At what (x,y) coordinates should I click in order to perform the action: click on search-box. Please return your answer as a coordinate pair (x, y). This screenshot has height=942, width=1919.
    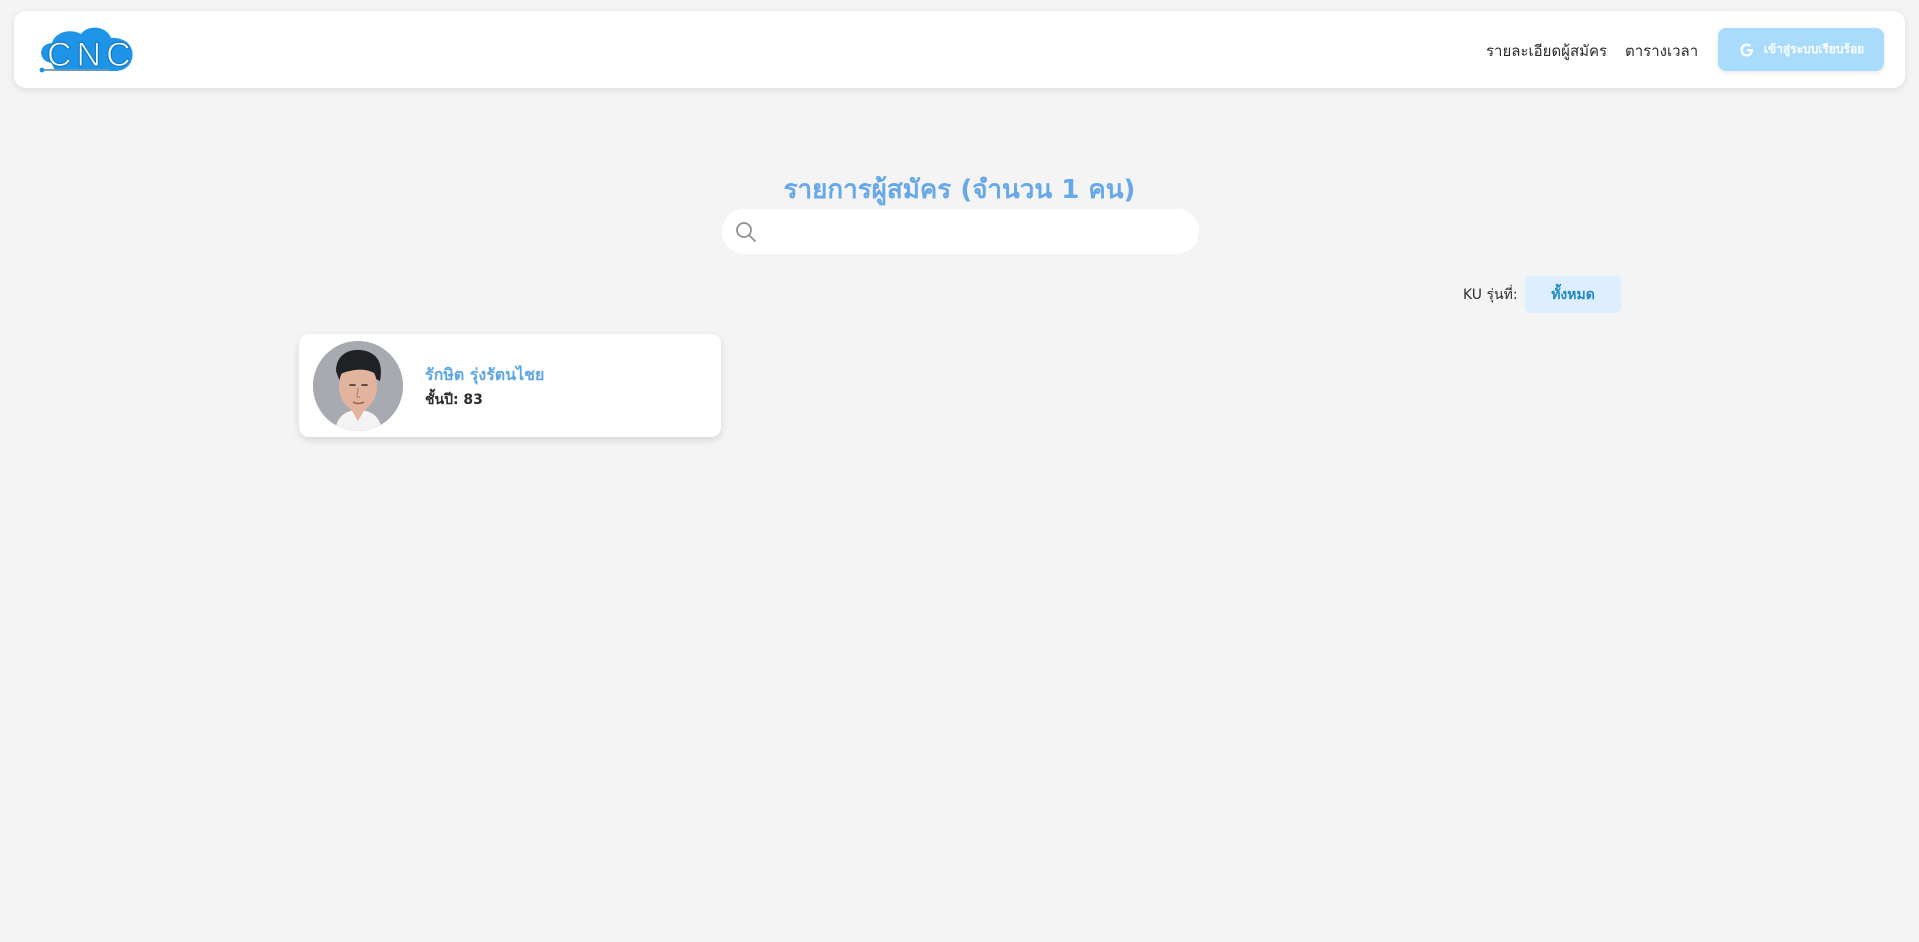
    Looking at the image, I should click on (960, 231).